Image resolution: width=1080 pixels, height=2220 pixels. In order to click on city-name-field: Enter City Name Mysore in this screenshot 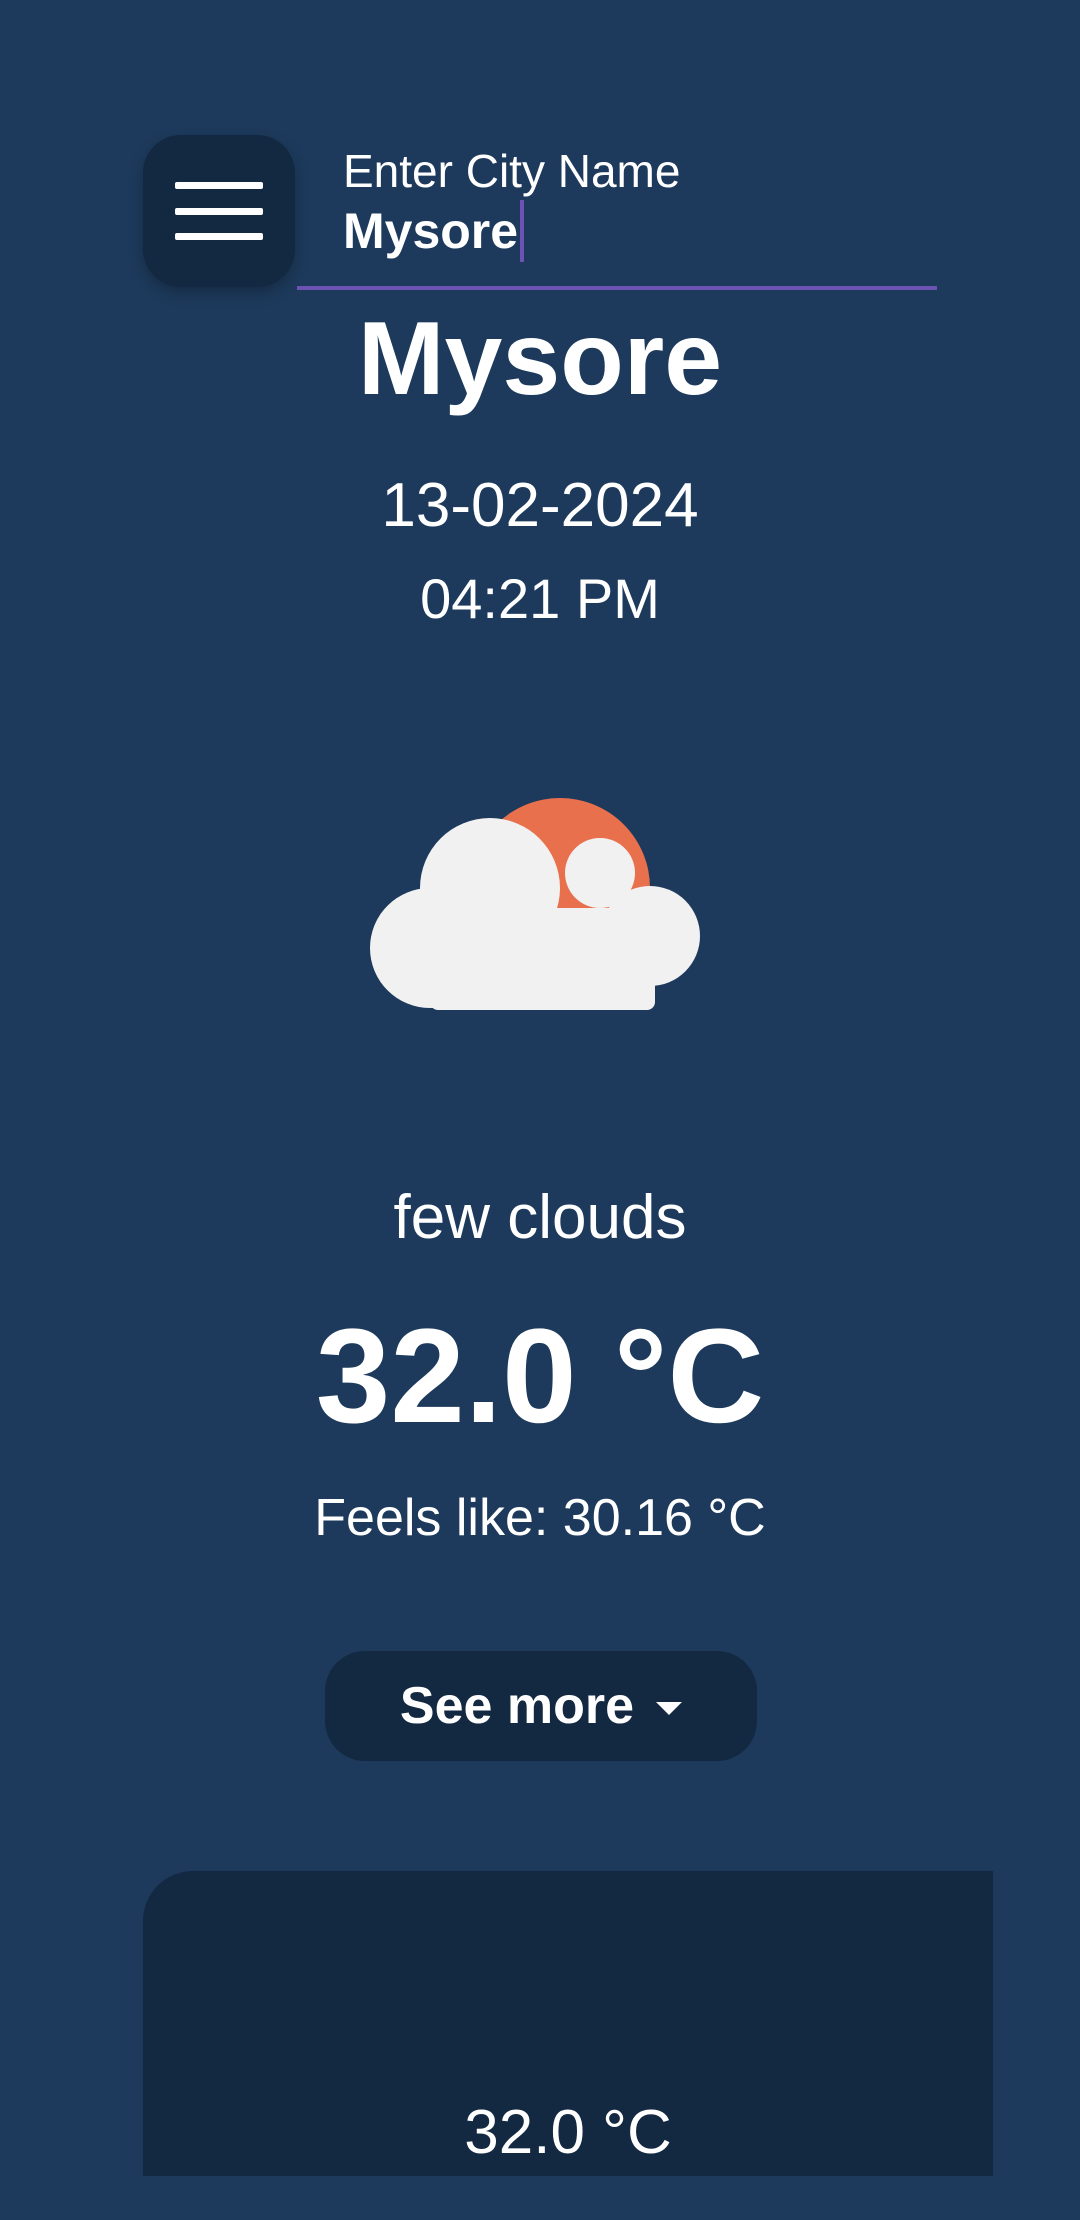, I will do `click(617, 215)`.